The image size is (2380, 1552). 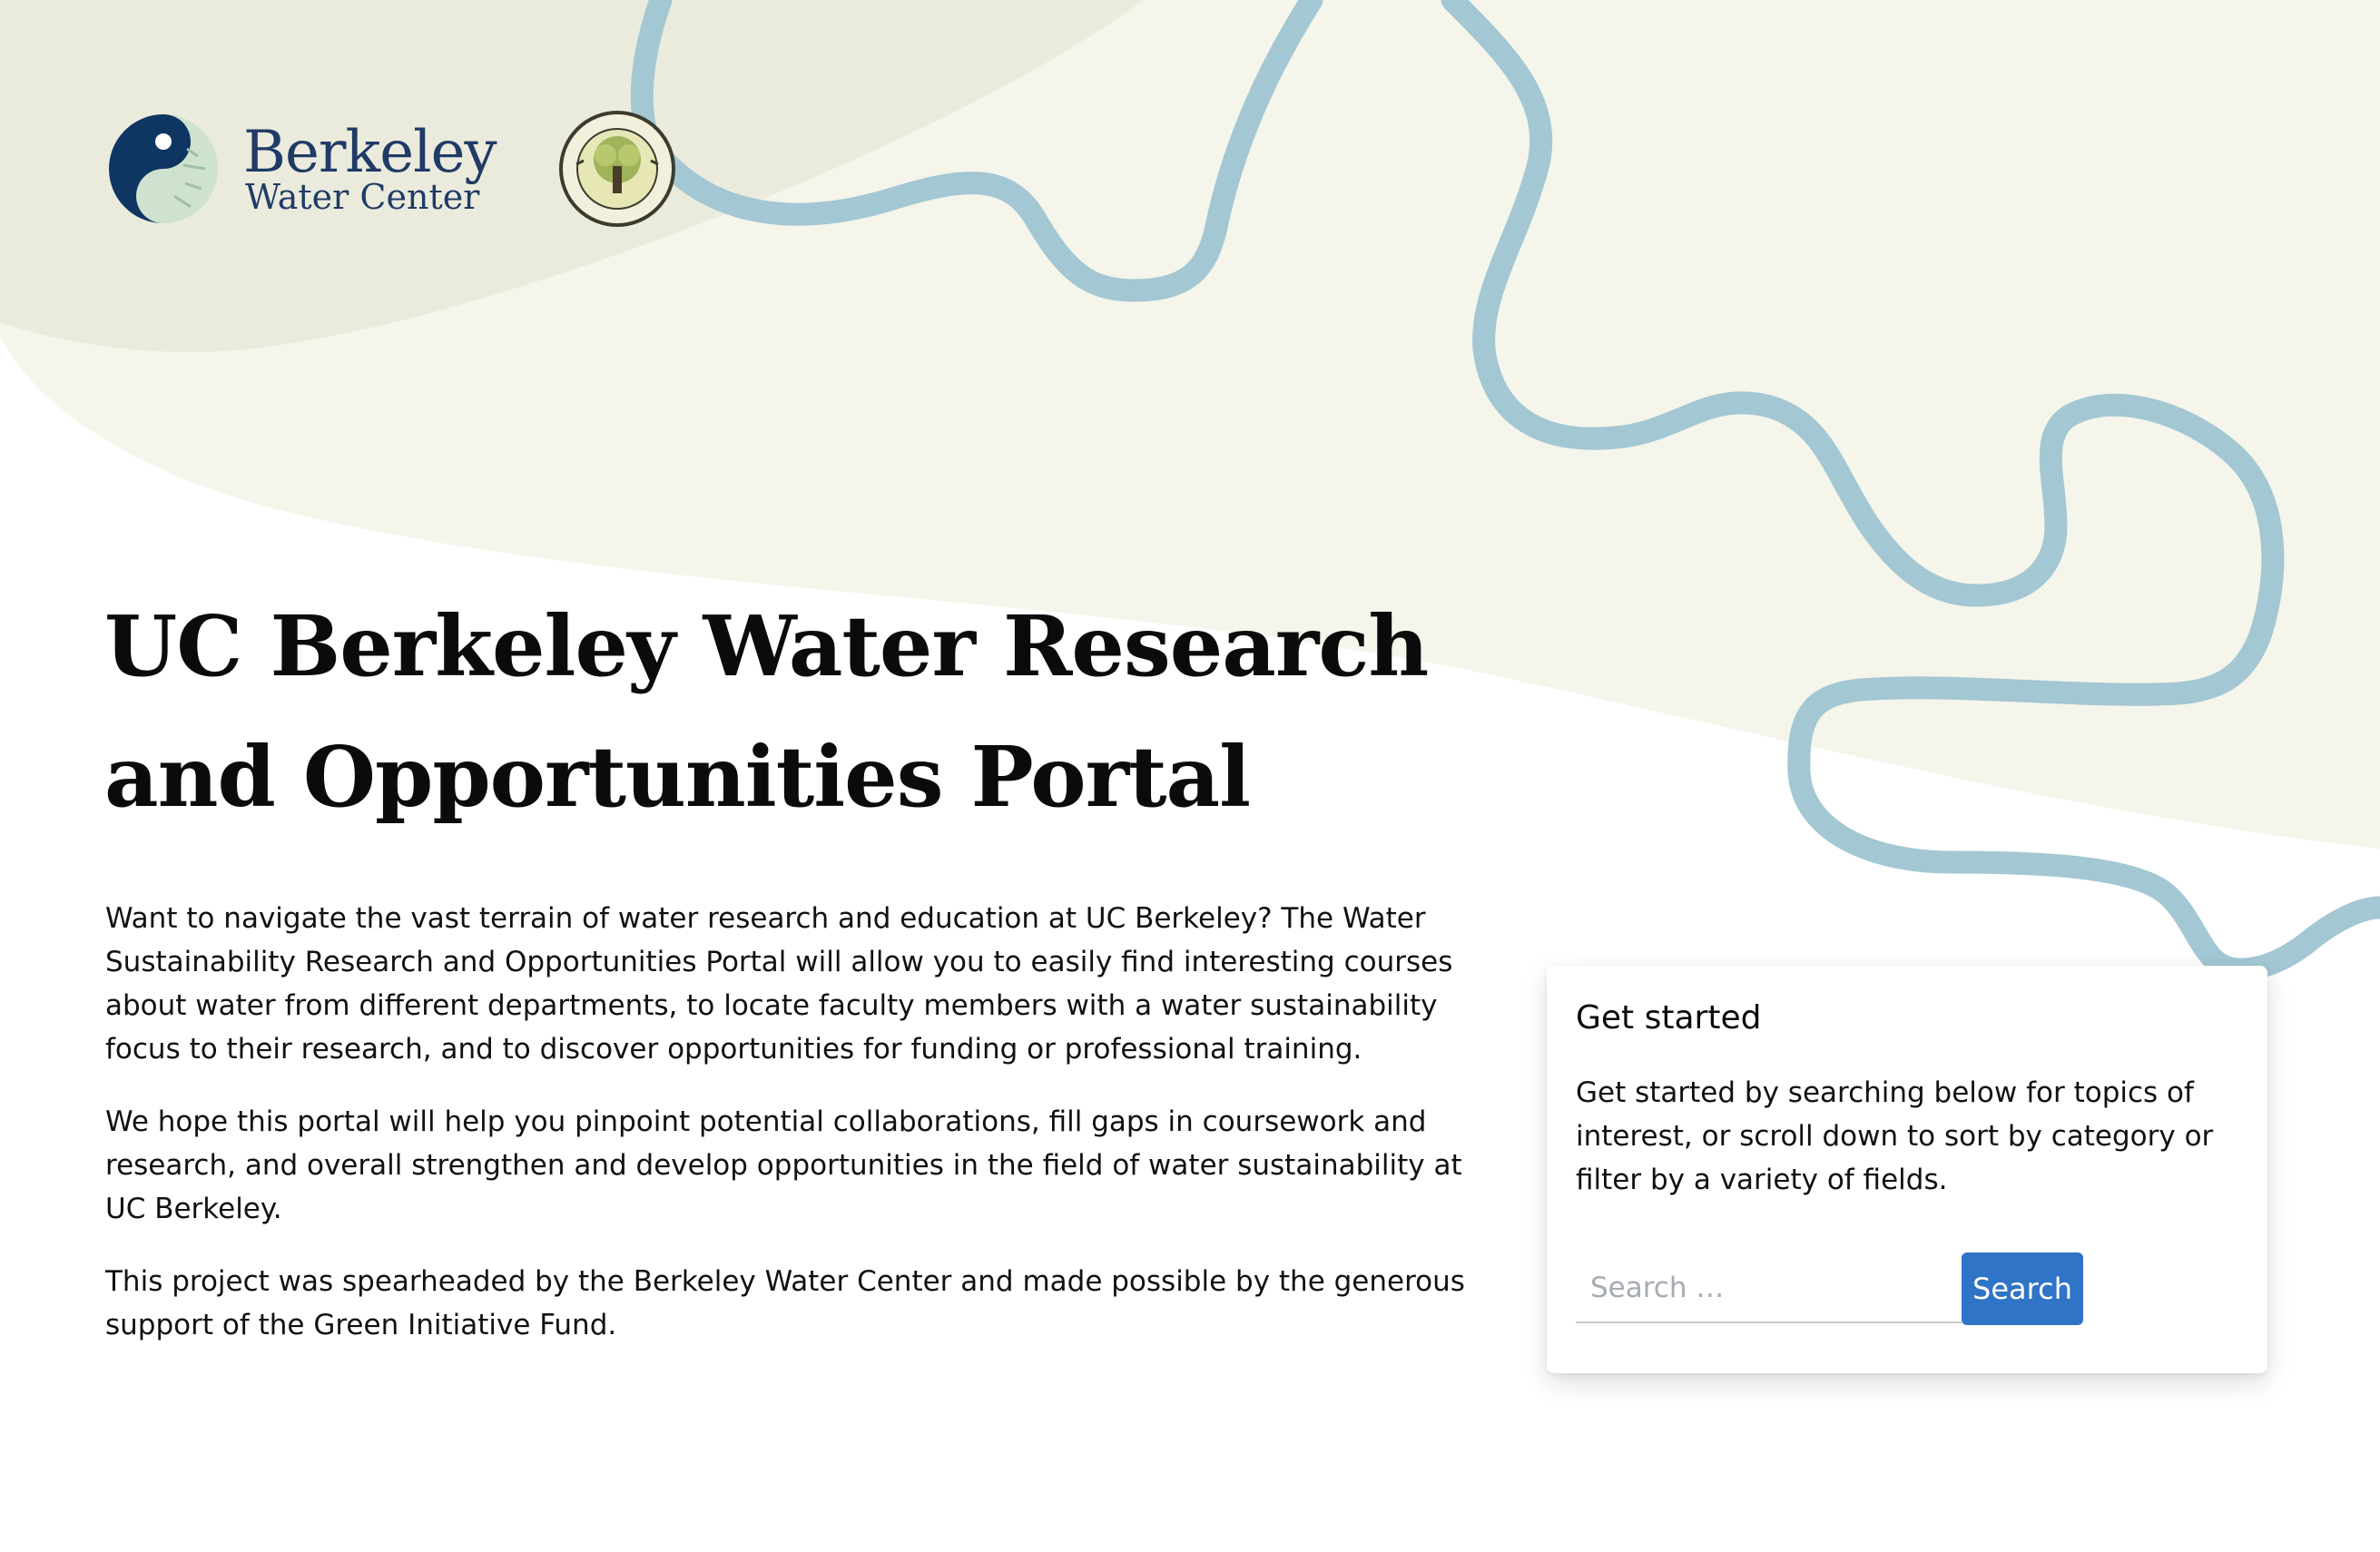 I want to click on berkeley-water-center-logo: Berkeley Water Center, so click(x=302, y=169).